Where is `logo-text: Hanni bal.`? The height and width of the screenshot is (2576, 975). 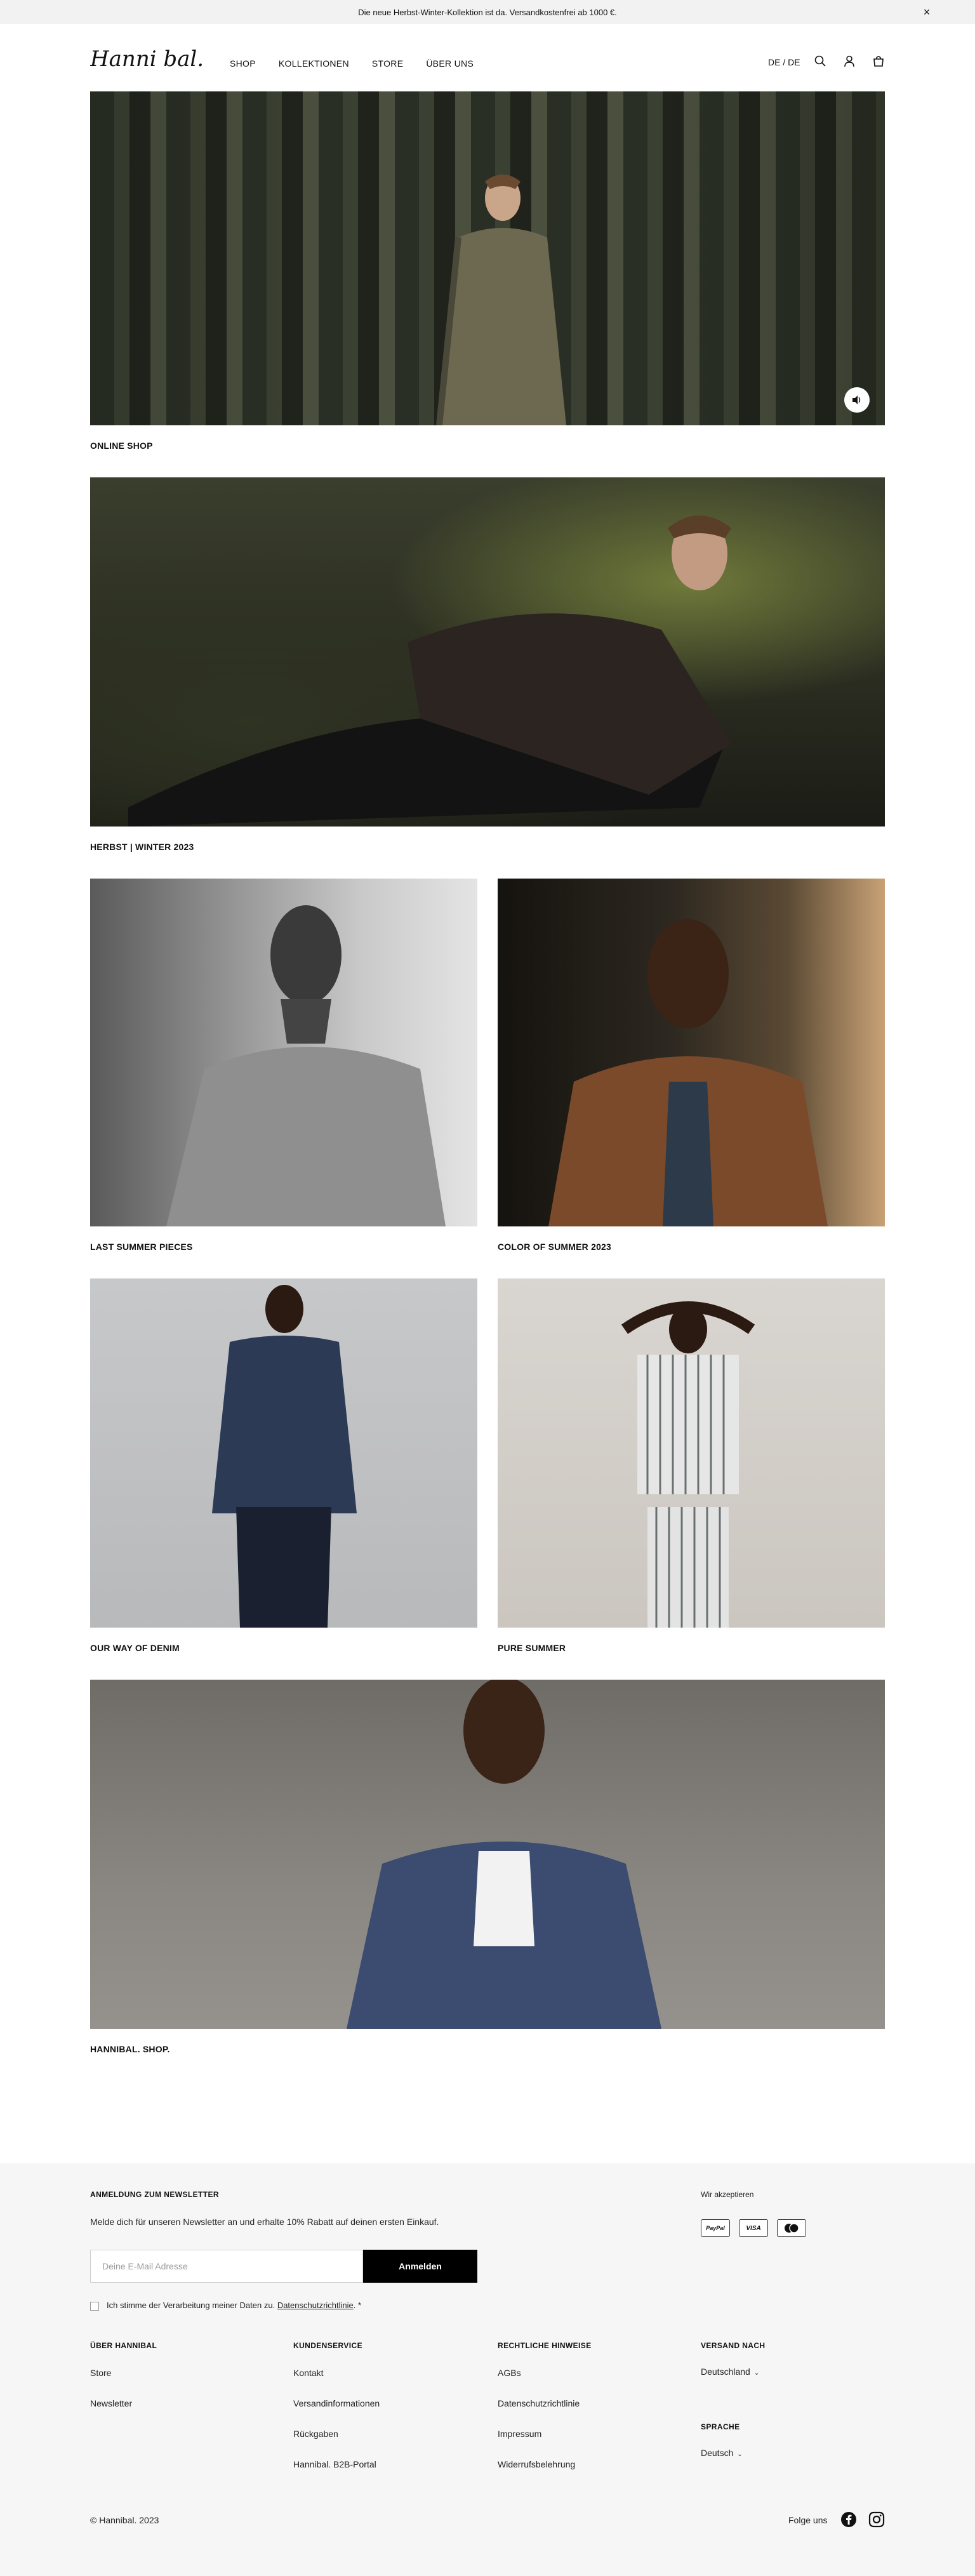 logo-text: Hanni bal. is located at coordinates (147, 59).